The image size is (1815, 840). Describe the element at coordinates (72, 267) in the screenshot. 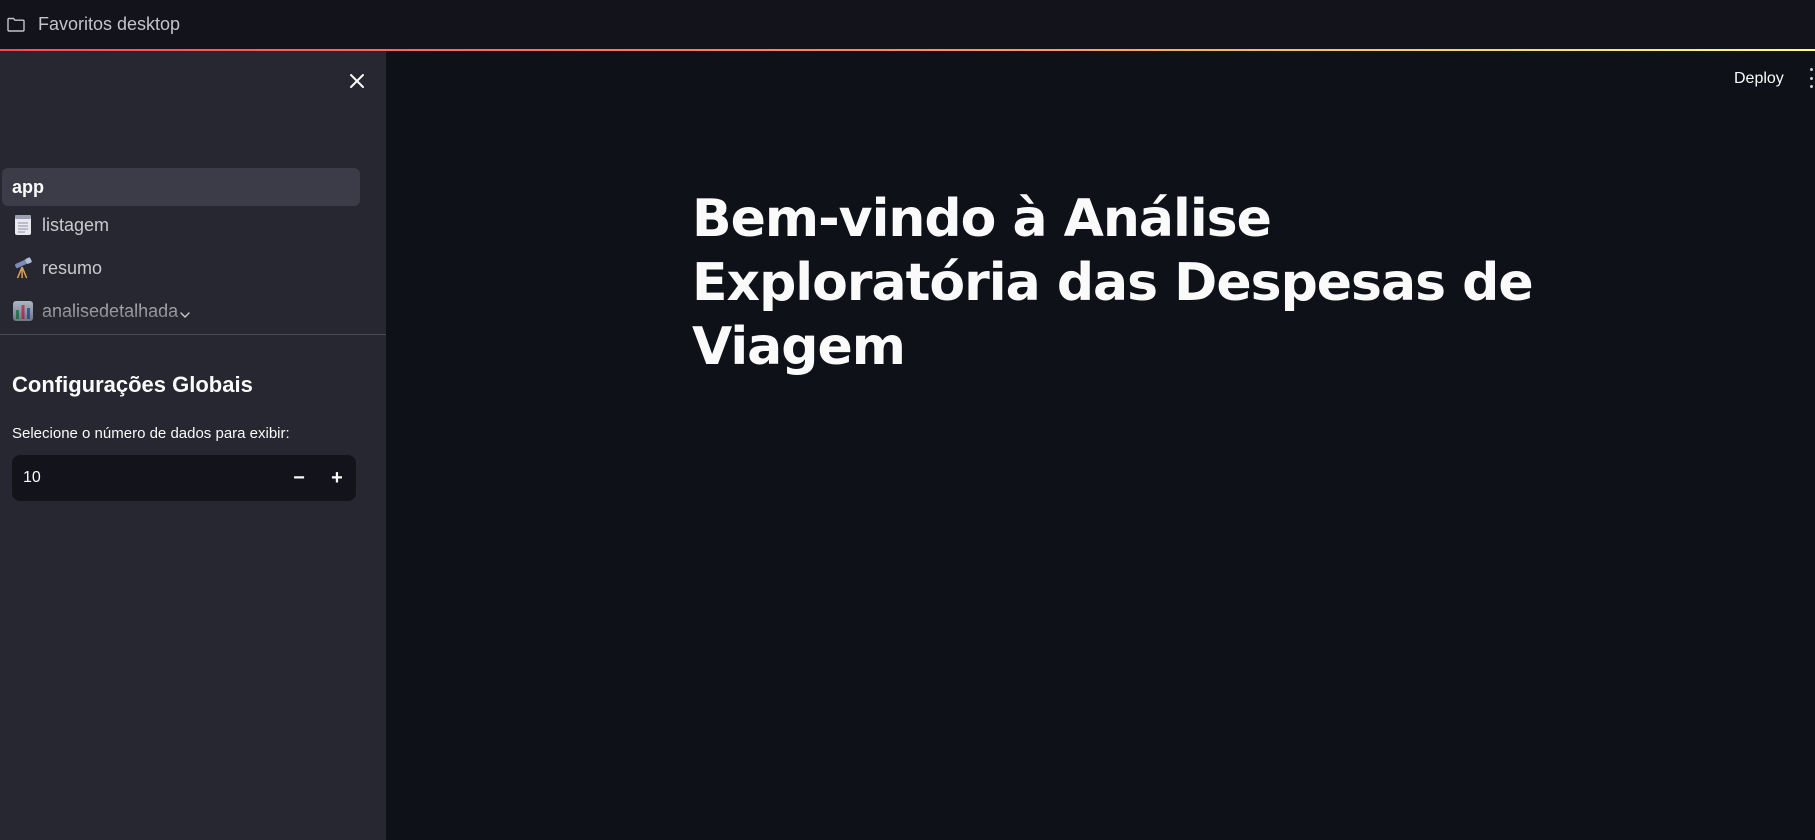

I see `nav-item-label: resumo` at that location.